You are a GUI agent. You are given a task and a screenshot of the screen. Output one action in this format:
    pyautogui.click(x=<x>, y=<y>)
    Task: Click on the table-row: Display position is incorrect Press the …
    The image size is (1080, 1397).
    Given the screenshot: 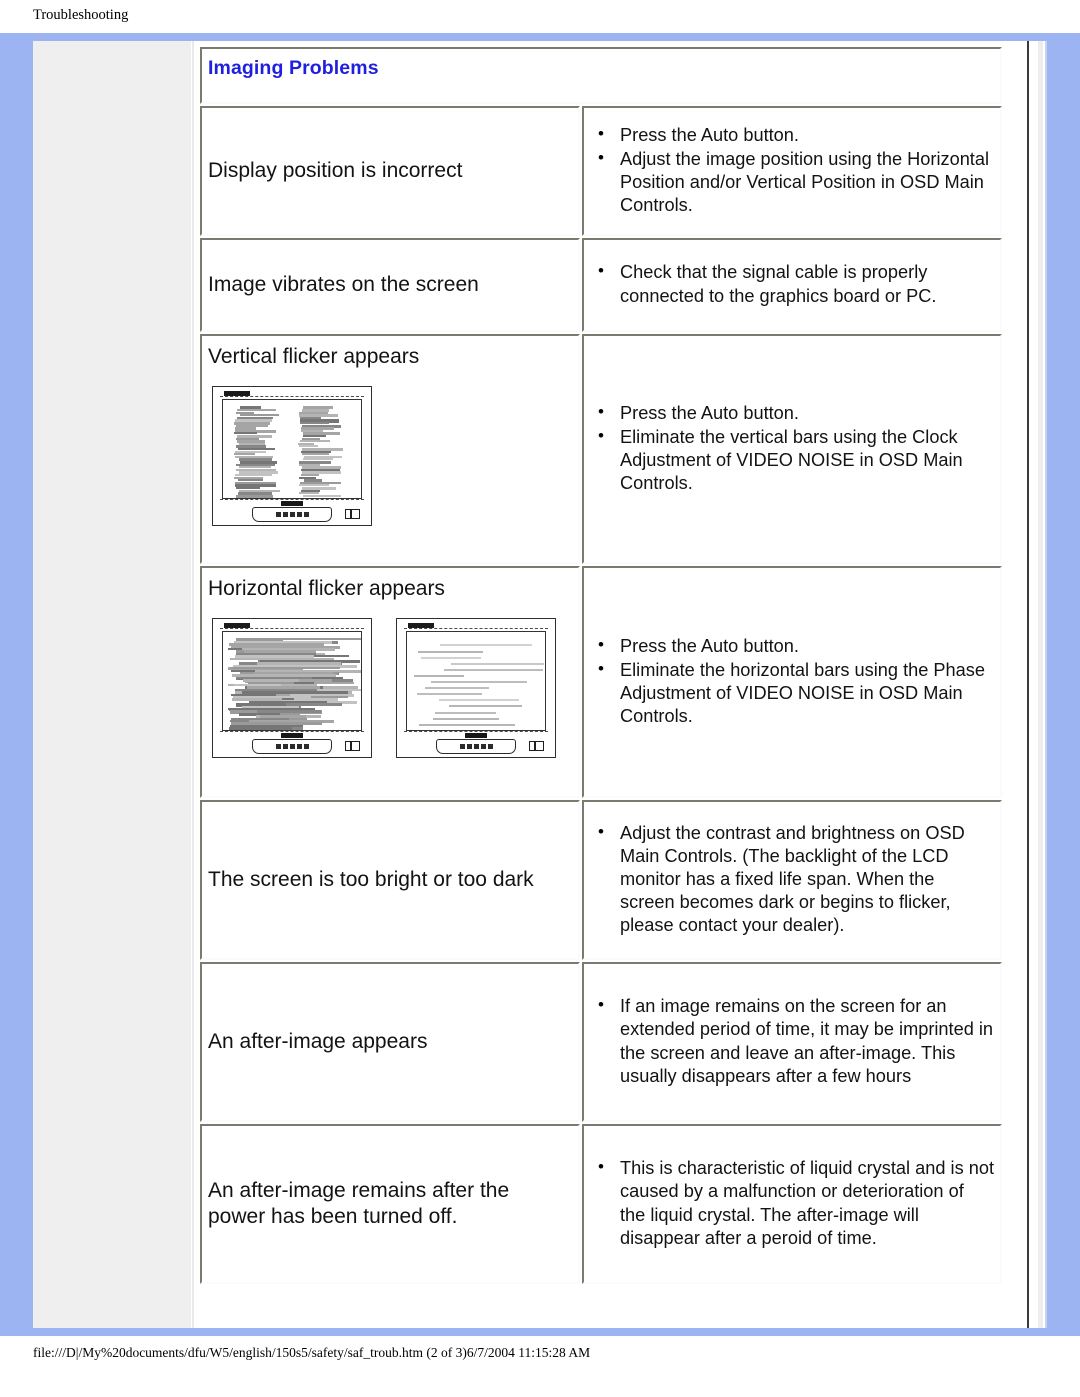 What is the action you would take?
    pyautogui.click(x=601, y=171)
    